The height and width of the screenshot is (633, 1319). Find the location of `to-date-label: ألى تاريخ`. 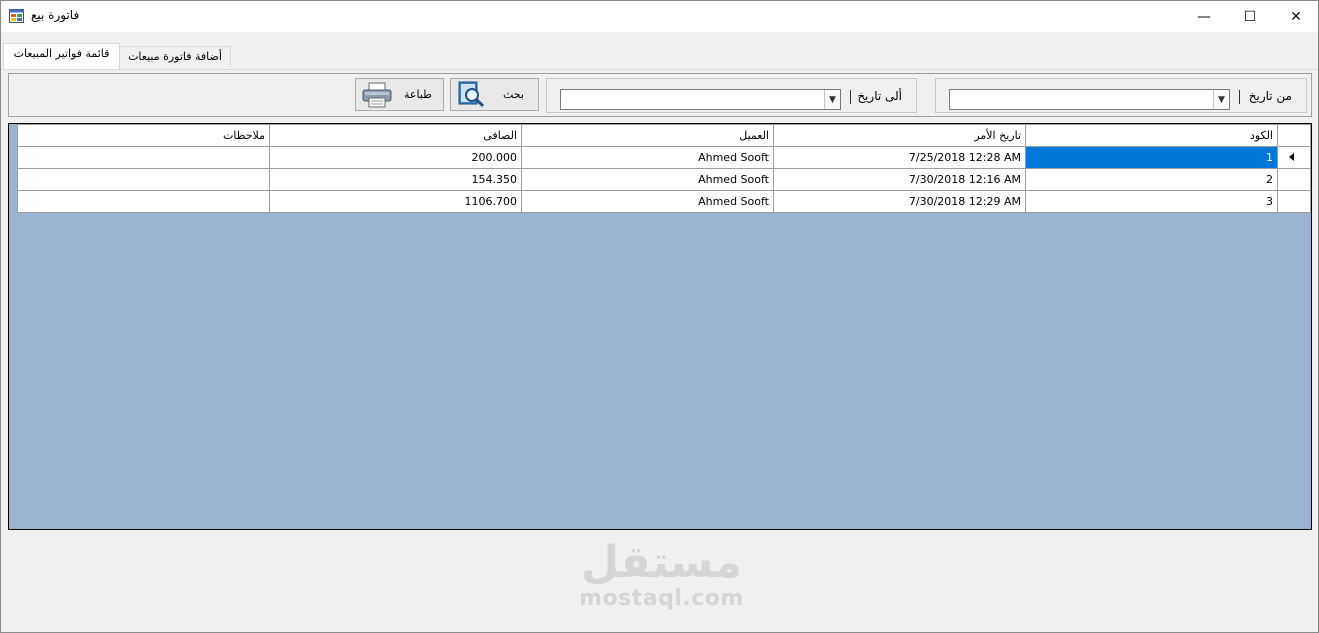

to-date-label: ألى تاريخ is located at coordinates (879, 96).